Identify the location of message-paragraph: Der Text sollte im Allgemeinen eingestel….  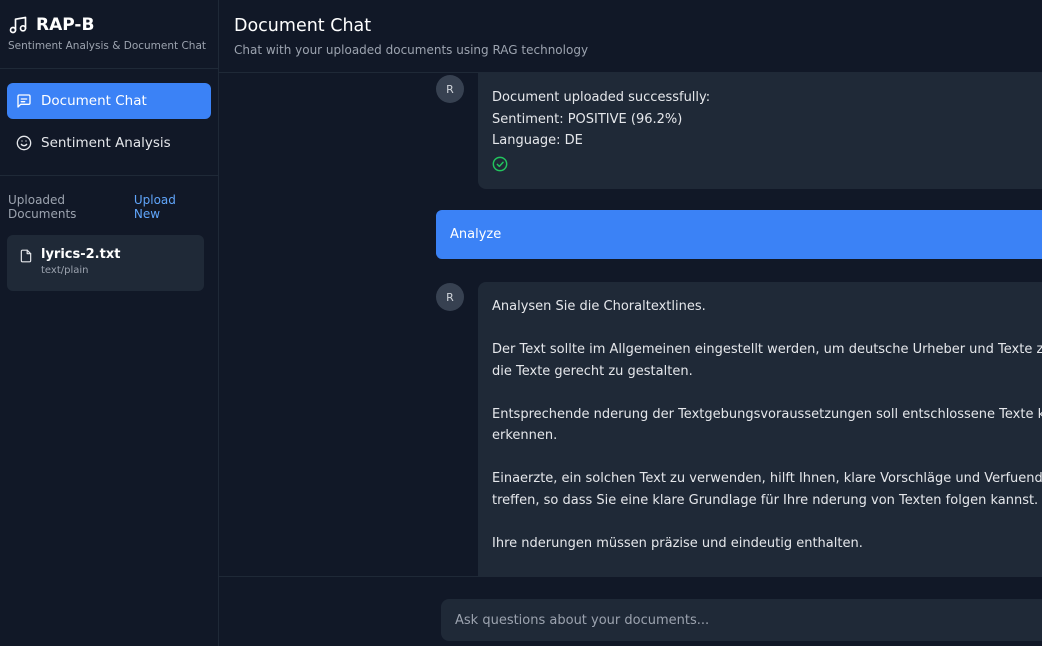
(767, 360).